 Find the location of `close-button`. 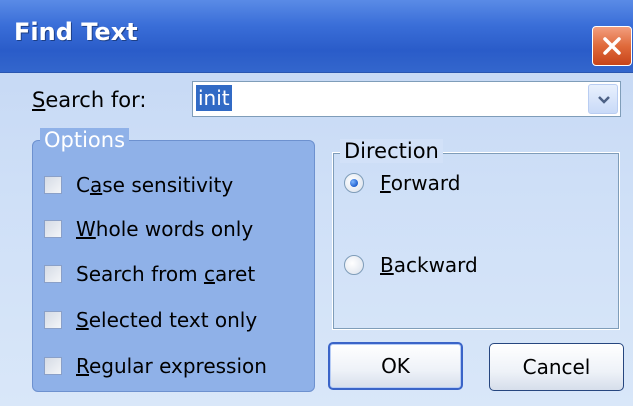

close-button is located at coordinates (612, 46).